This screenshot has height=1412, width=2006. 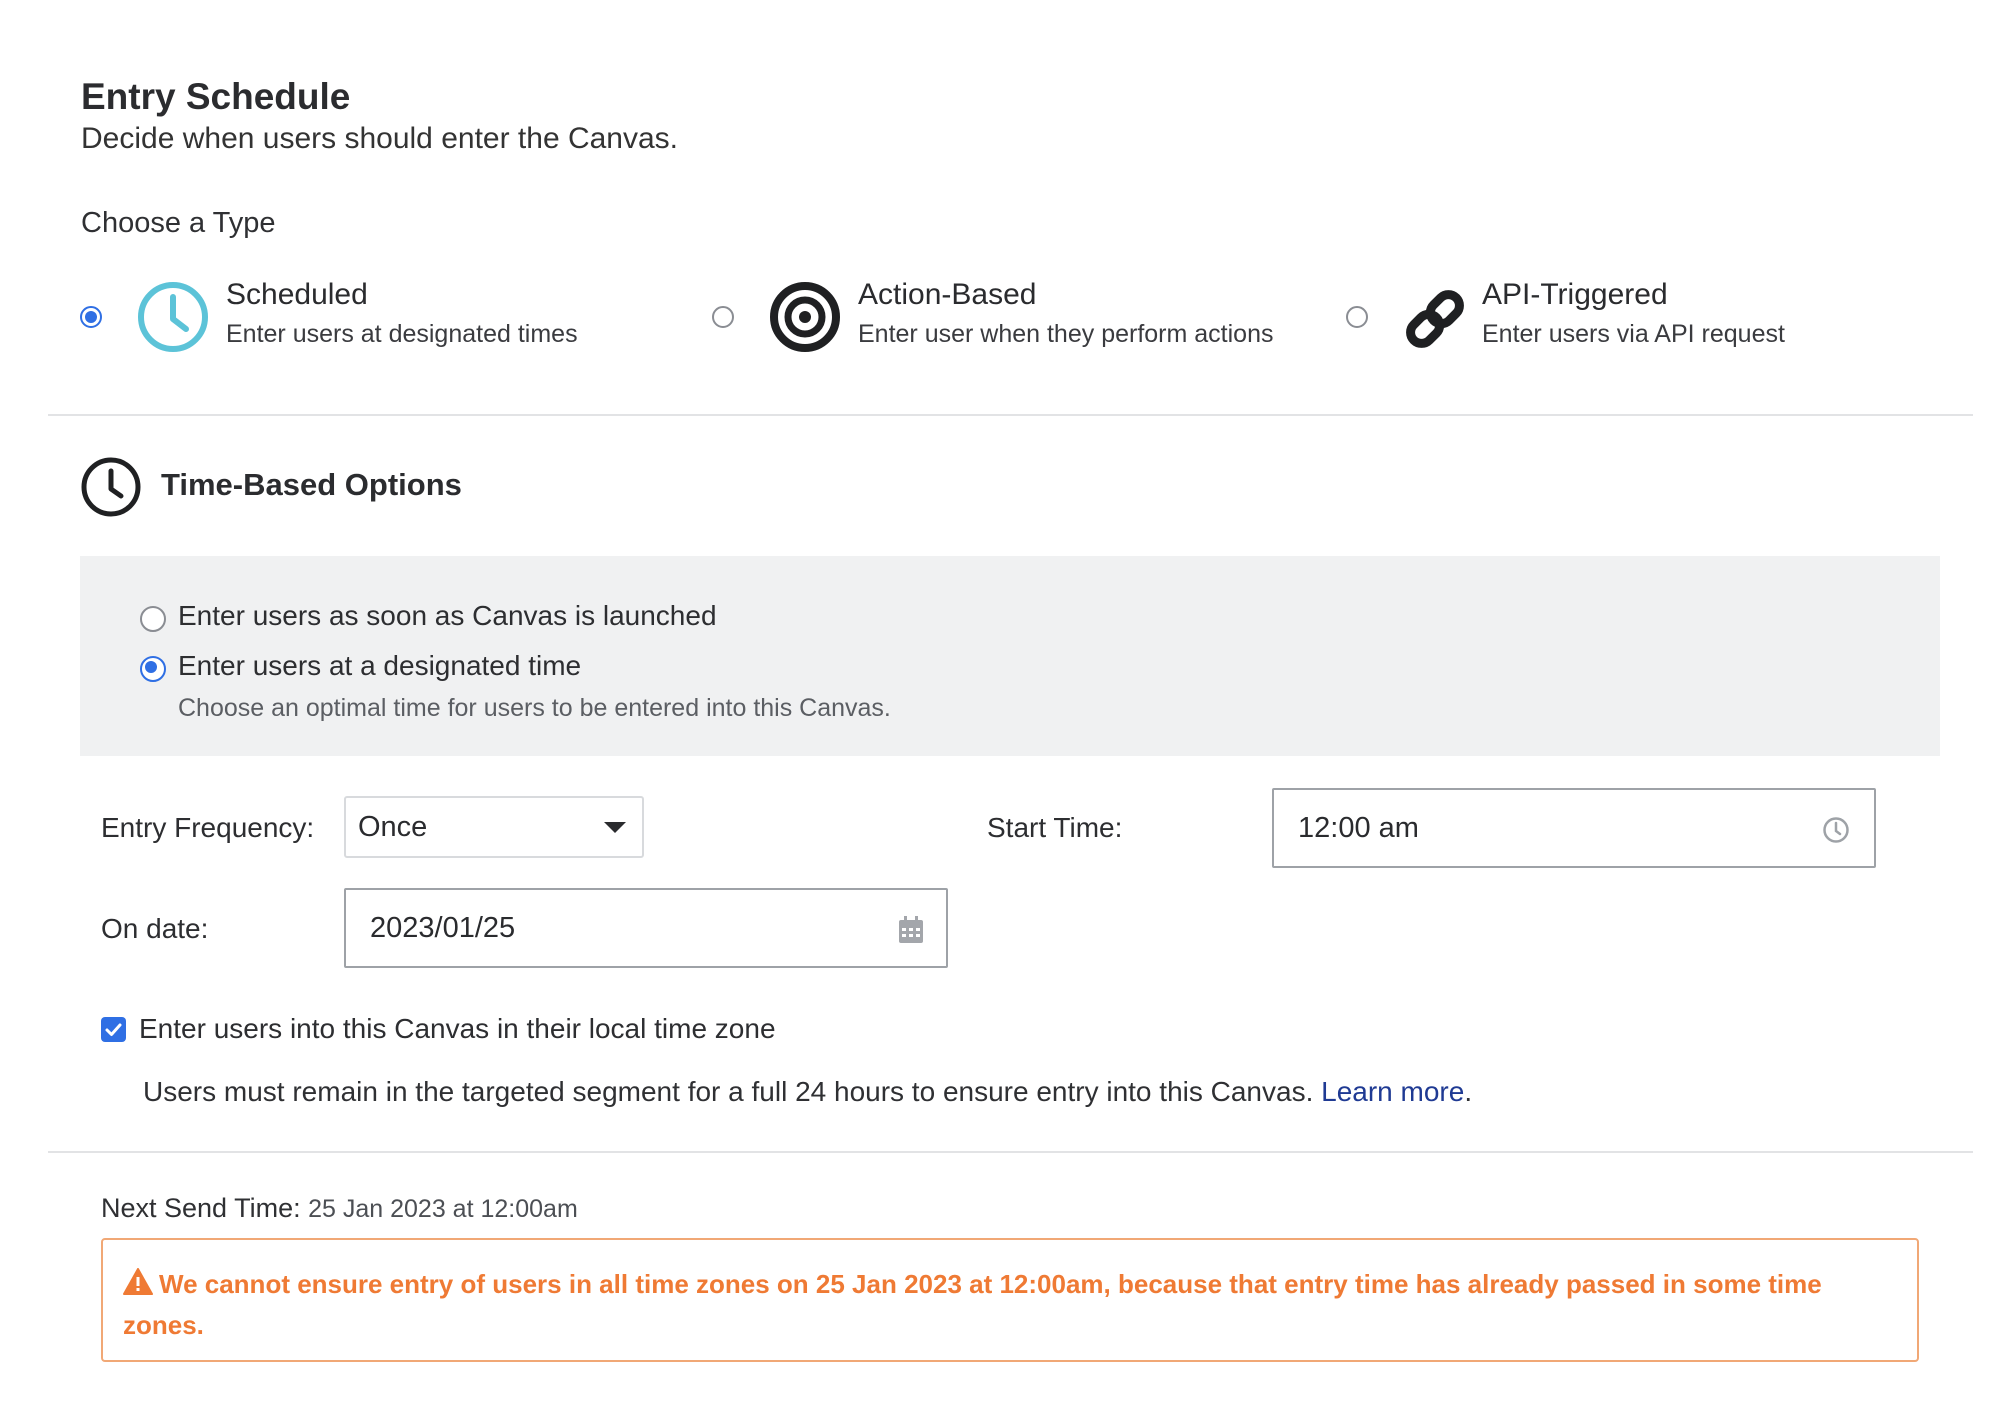 I want to click on enter-on-launch-radio, so click(x=153, y=619).